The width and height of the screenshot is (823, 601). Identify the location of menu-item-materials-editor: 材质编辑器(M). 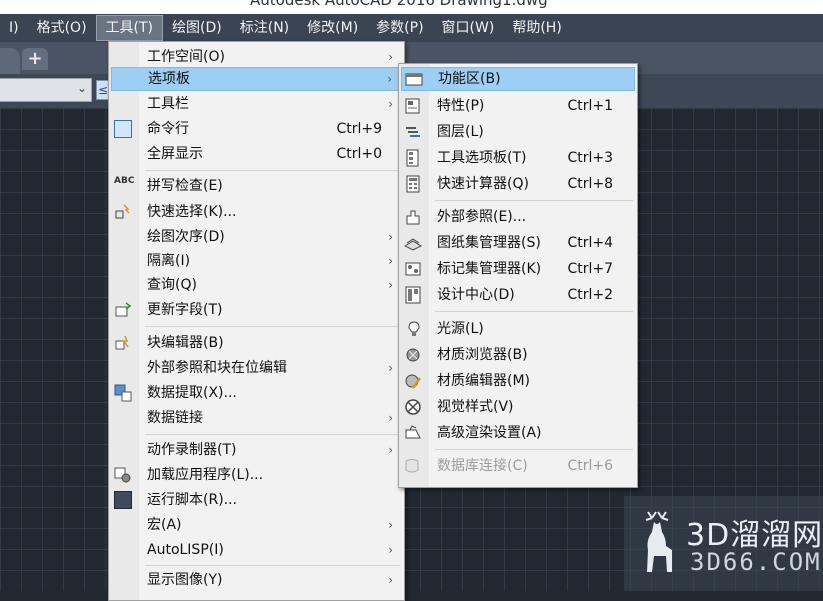
(518, 381).